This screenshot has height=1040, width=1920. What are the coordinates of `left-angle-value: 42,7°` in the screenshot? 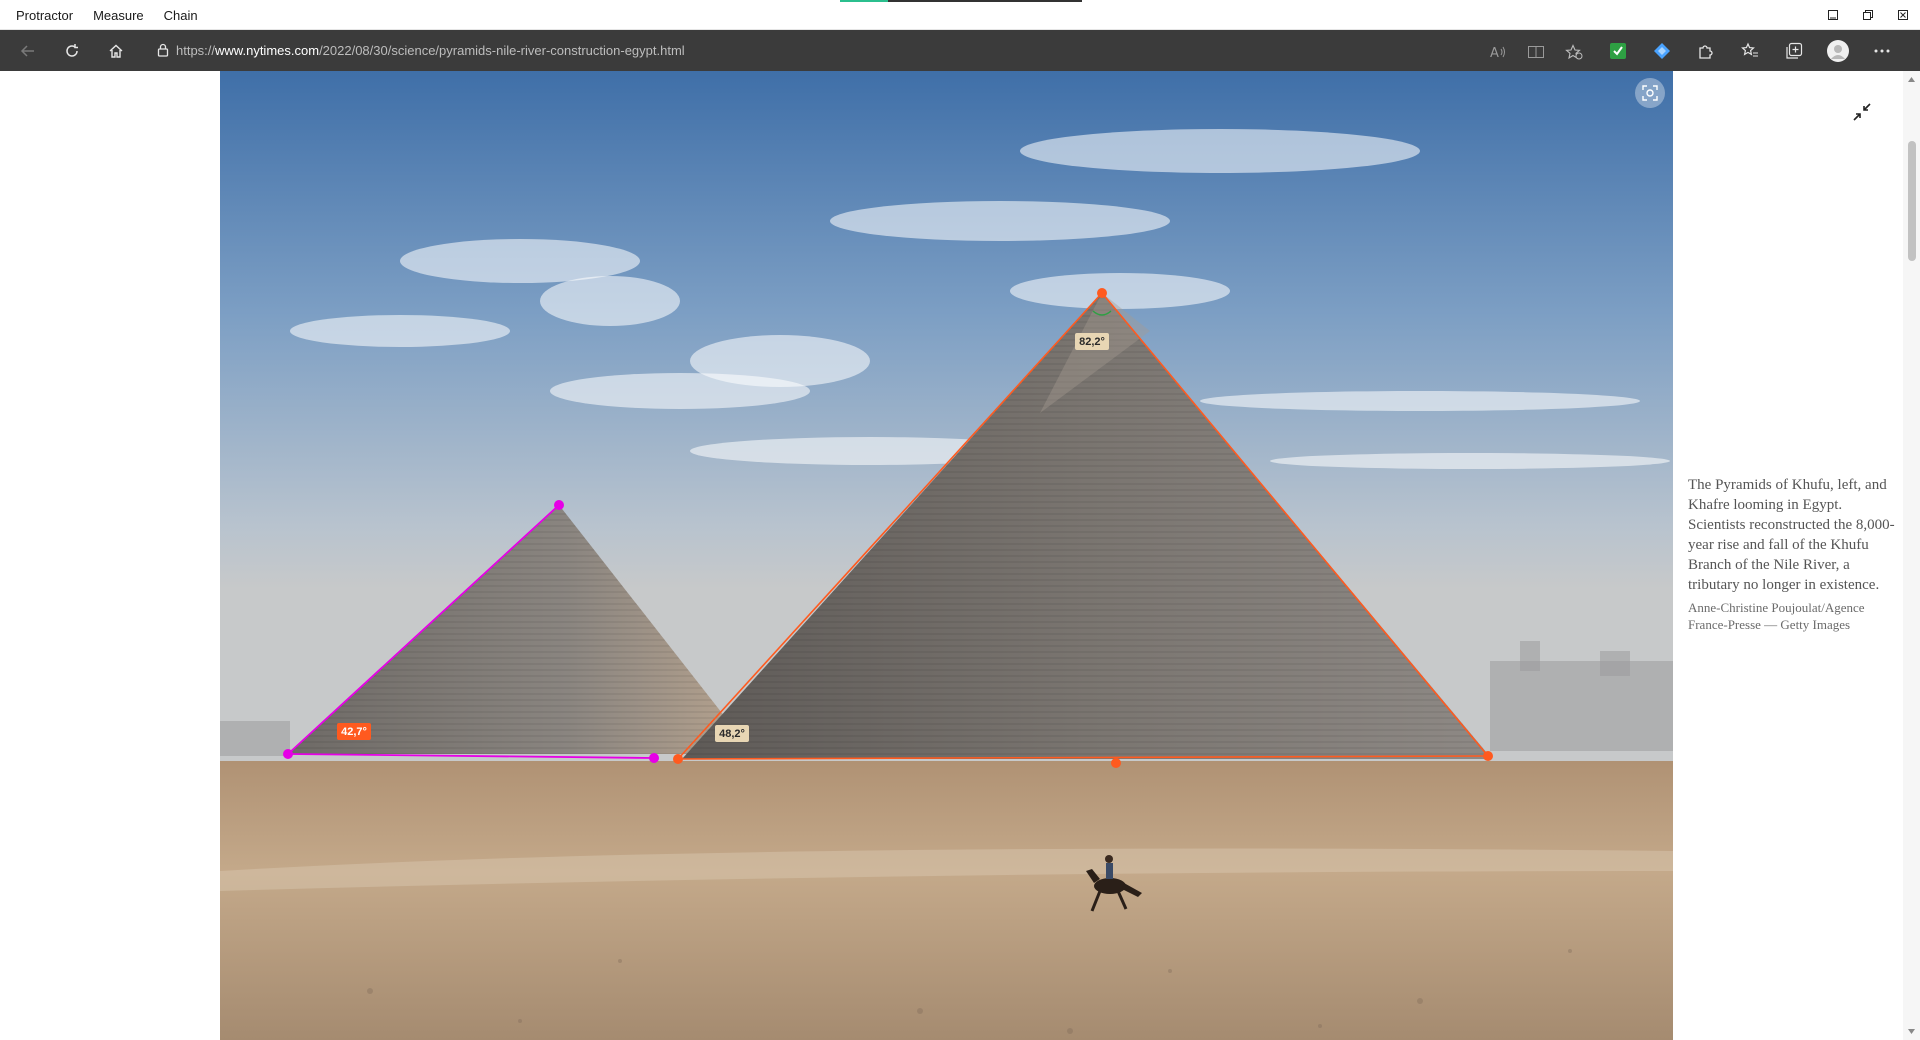 It's located at (354, 731).